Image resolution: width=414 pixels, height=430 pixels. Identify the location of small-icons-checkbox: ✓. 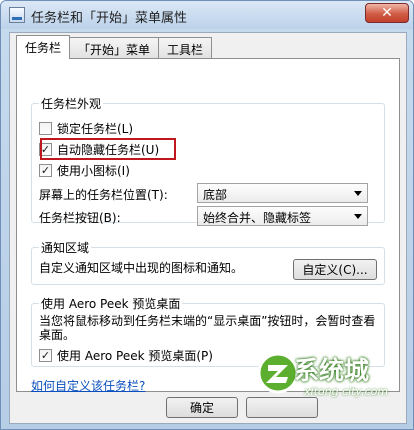
(45, 170).